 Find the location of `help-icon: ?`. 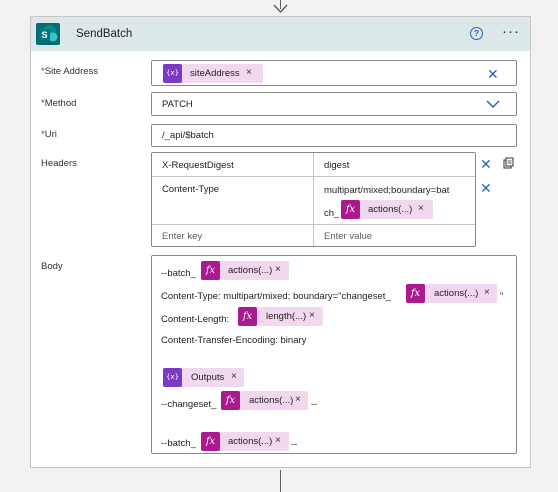

help-icon: ? is located at coordinates (476, 33).